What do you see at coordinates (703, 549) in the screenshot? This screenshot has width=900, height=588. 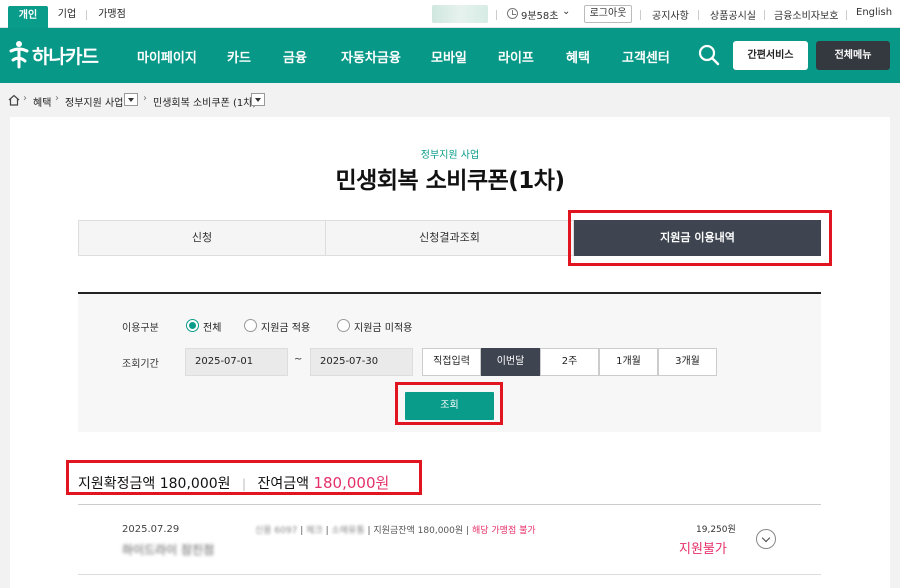 I see `transaction-status: 지원불가` at bounding box center [703, 549].